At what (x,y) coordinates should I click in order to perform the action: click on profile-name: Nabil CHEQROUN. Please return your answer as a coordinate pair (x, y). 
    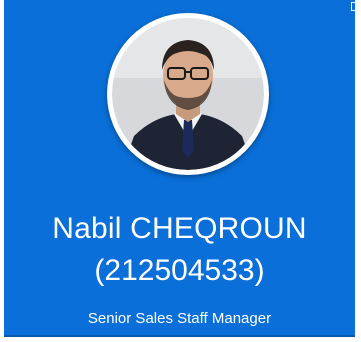
    Looking at the image, I should click on (179, 228).